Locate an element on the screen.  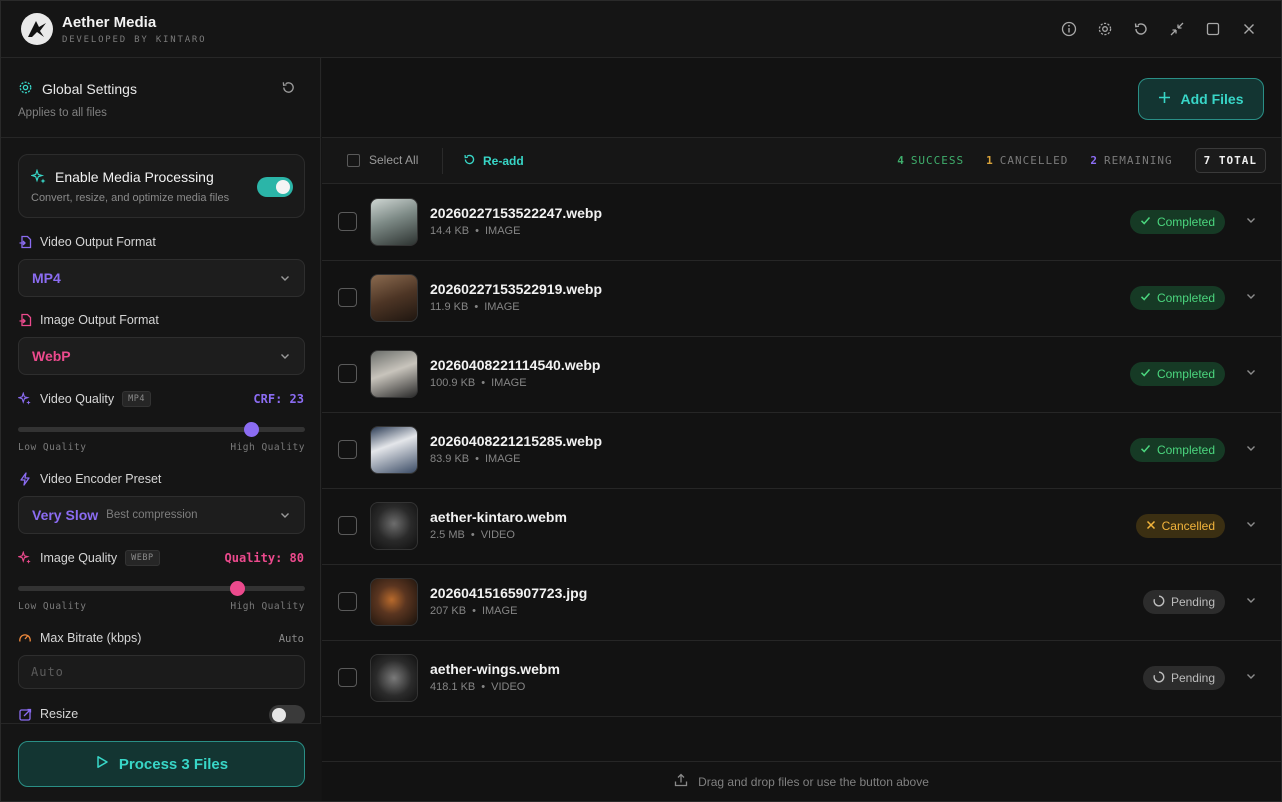
refresh-icon is located at coordinates (1141, 29).